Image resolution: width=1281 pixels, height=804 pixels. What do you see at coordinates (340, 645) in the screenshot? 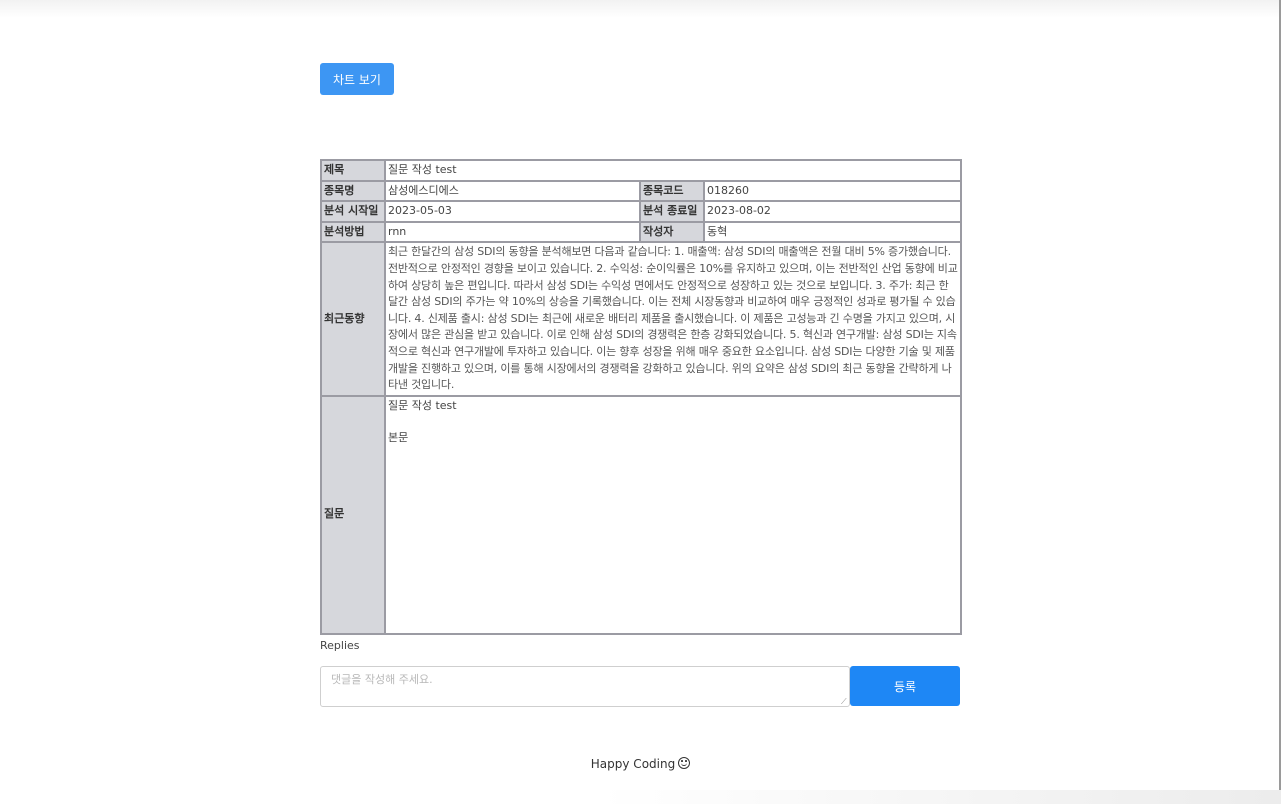
I see `replies-label: Replies` at bounding box center [340, 645].